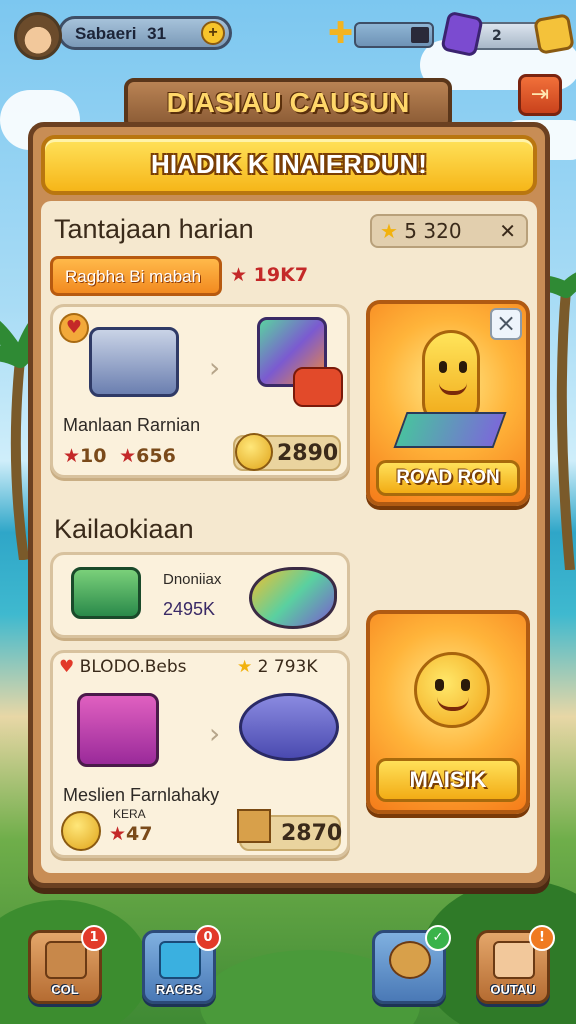  Describe the element at coordinates (507, 34) in the screenshot. I see `gem-resource: 2` at that location.